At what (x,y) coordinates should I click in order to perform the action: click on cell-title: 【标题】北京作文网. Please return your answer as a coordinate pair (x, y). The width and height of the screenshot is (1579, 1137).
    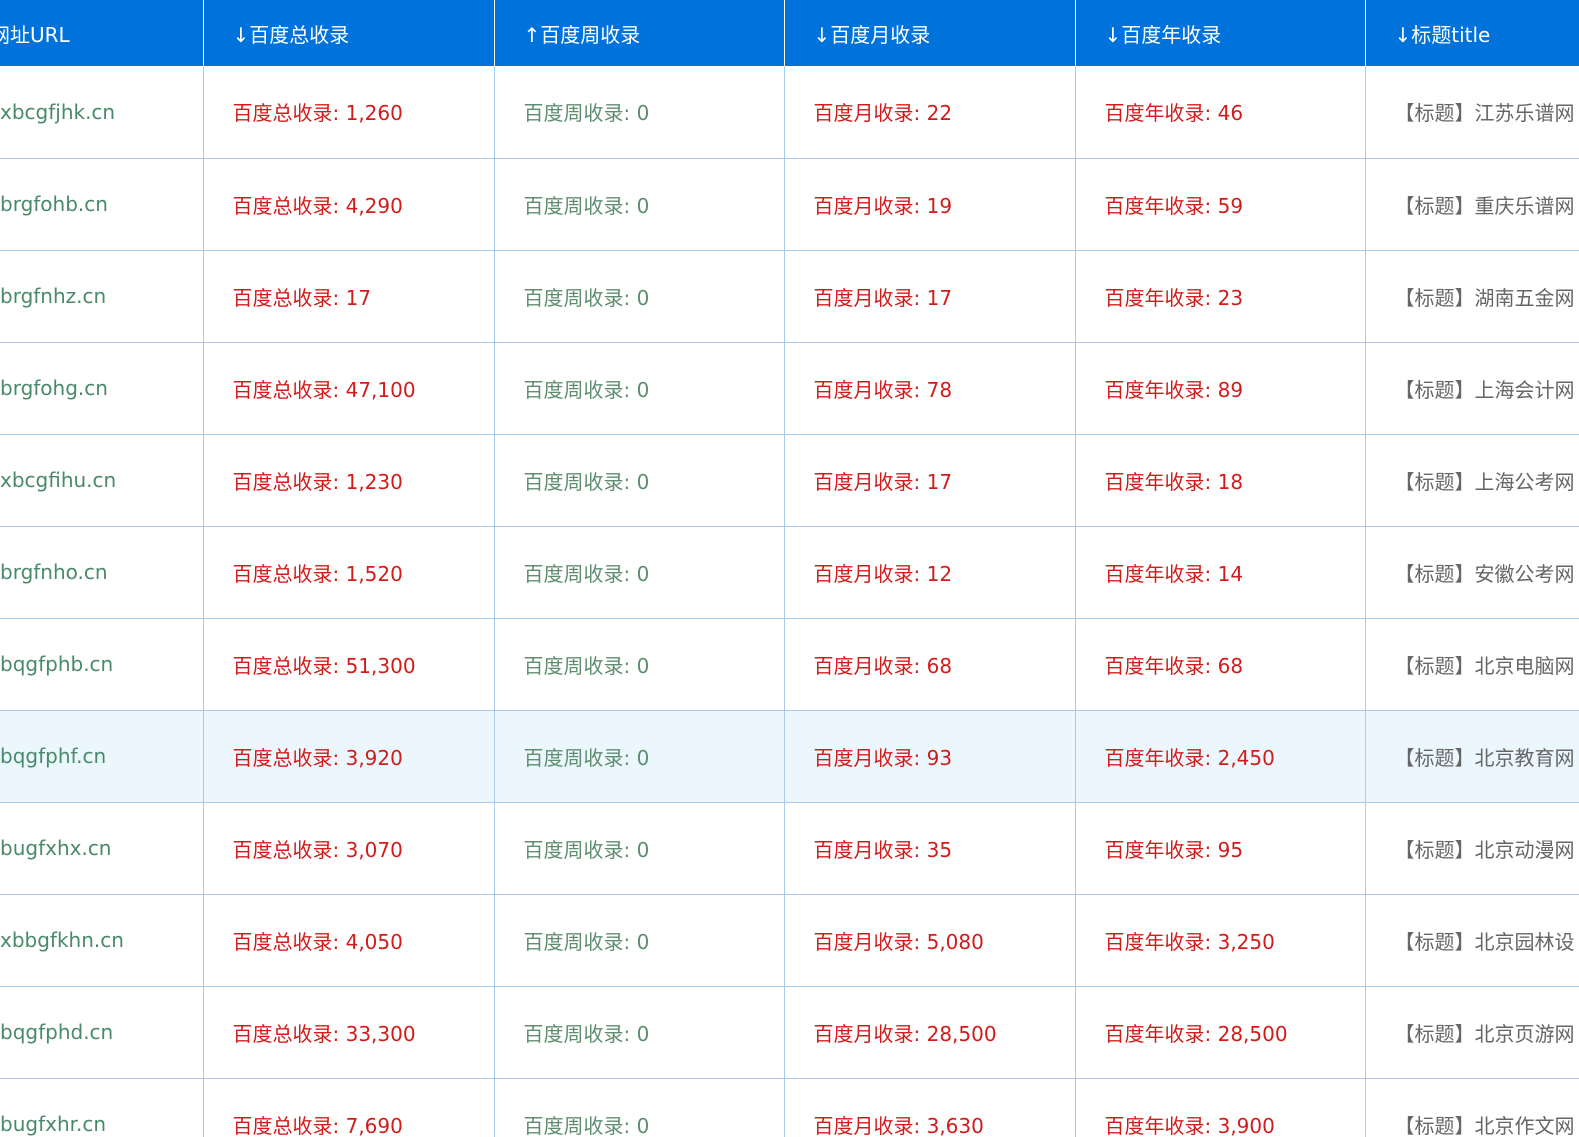
    Looking at the image, I should click on (1472, 1107).